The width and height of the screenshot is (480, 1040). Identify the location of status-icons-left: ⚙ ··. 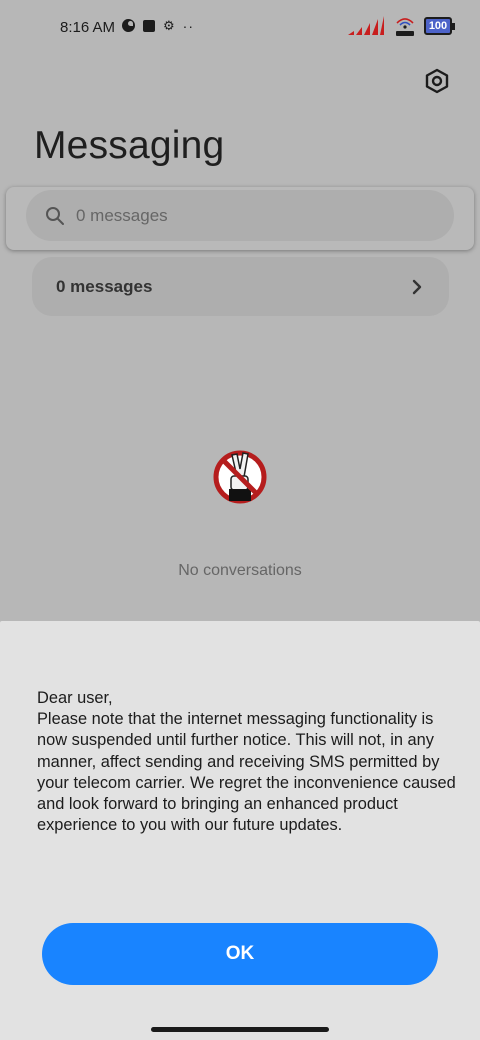
(158, 25).